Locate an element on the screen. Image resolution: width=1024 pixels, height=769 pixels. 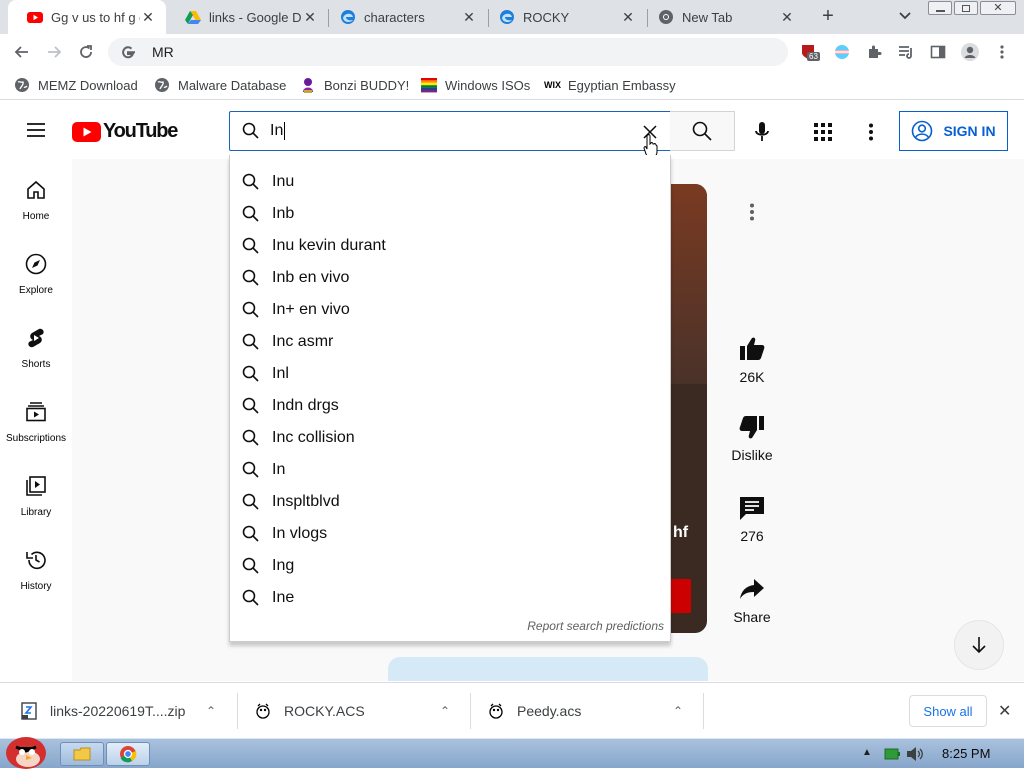
tab-links: links - Google D ✕ is located at coordinates (247, 17).